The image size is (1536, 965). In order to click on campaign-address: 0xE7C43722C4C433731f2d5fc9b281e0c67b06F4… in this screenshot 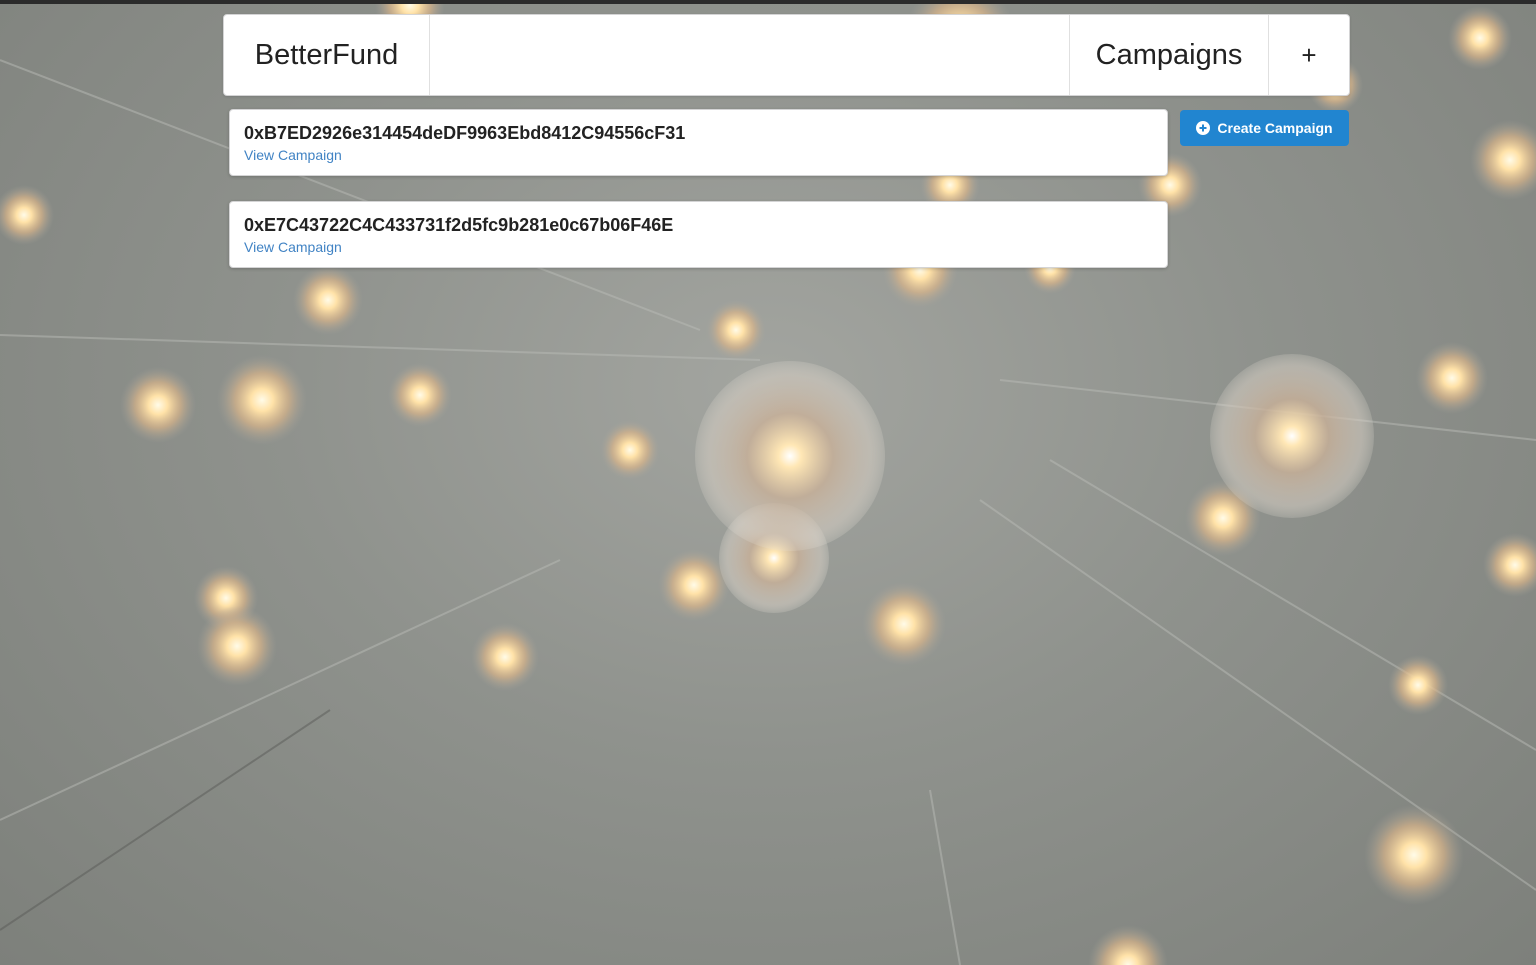, I will do `click(459, 225)`.